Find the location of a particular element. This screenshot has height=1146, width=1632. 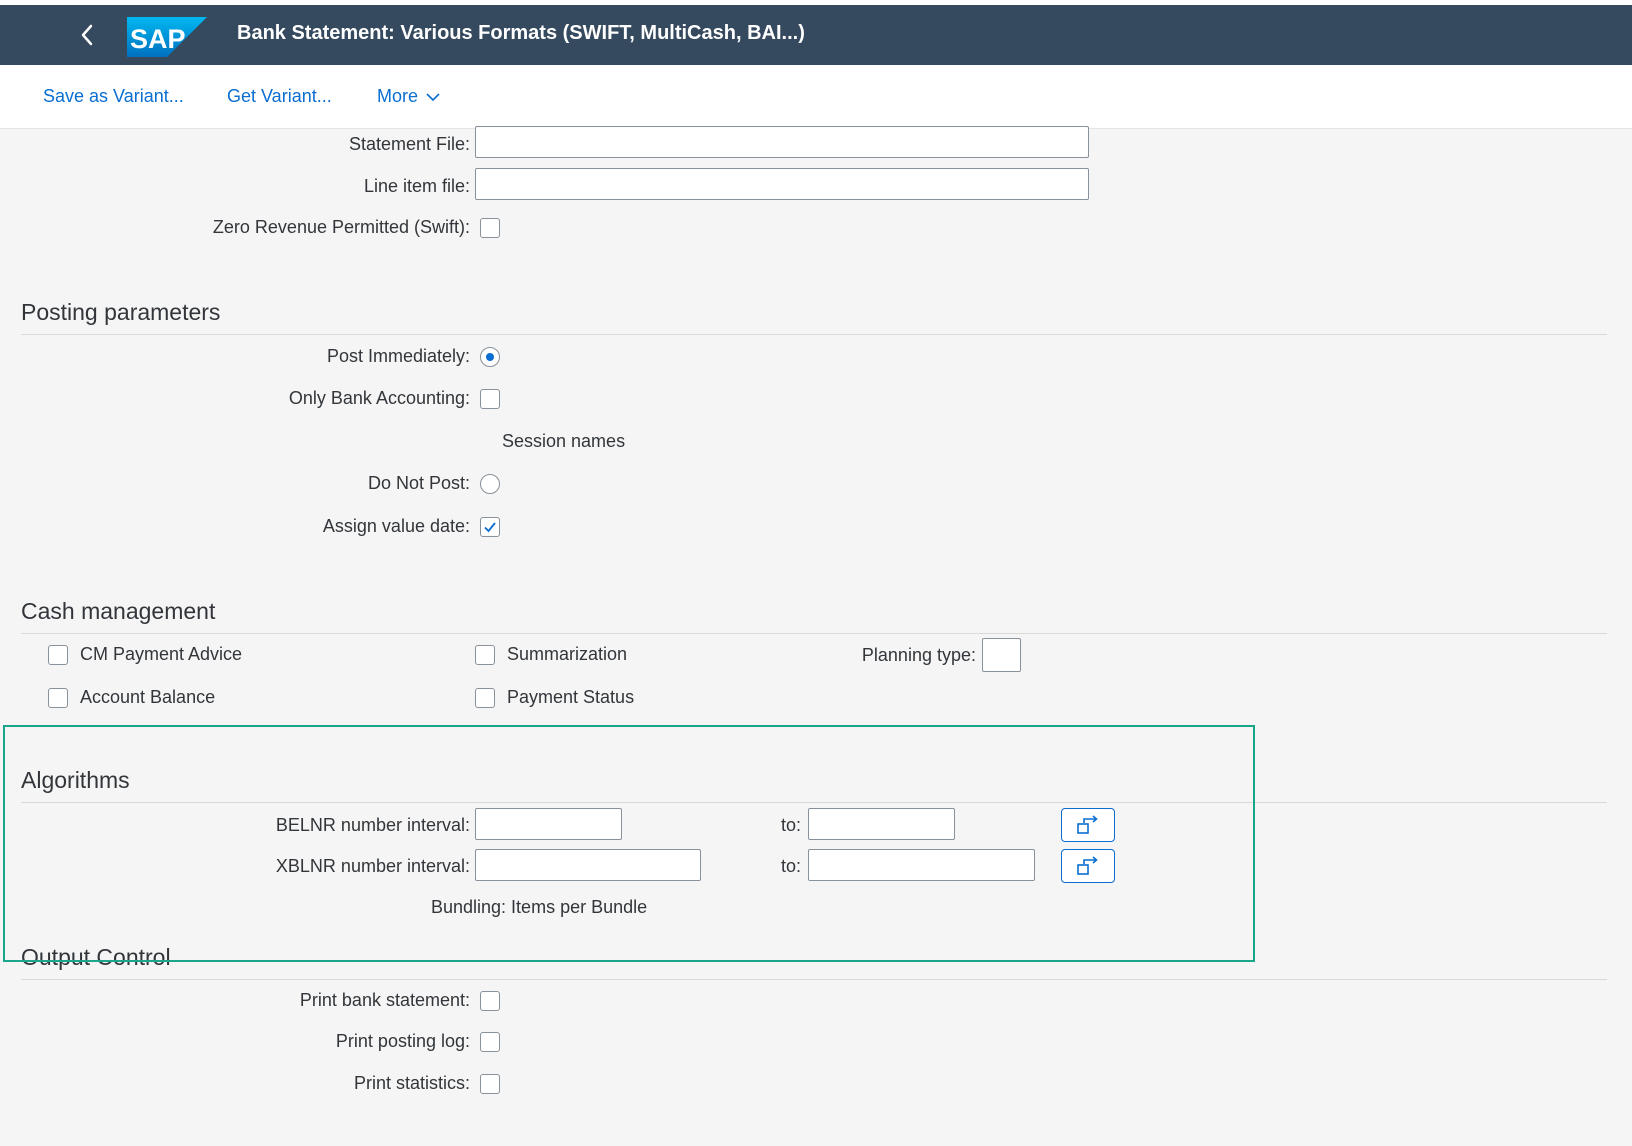

xblnr-to-label: to: is located at coordinates (791, 866).